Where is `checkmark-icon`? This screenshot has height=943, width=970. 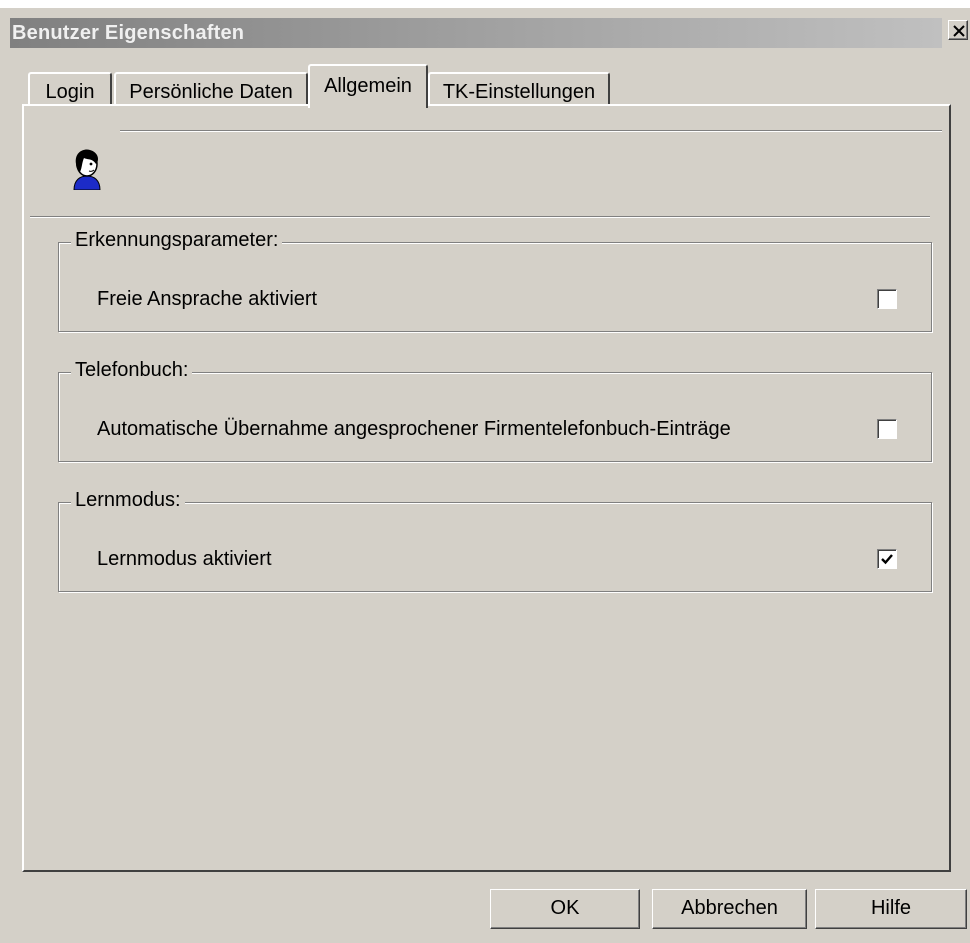 checkmark-icon is located at coordinates (887, 559).